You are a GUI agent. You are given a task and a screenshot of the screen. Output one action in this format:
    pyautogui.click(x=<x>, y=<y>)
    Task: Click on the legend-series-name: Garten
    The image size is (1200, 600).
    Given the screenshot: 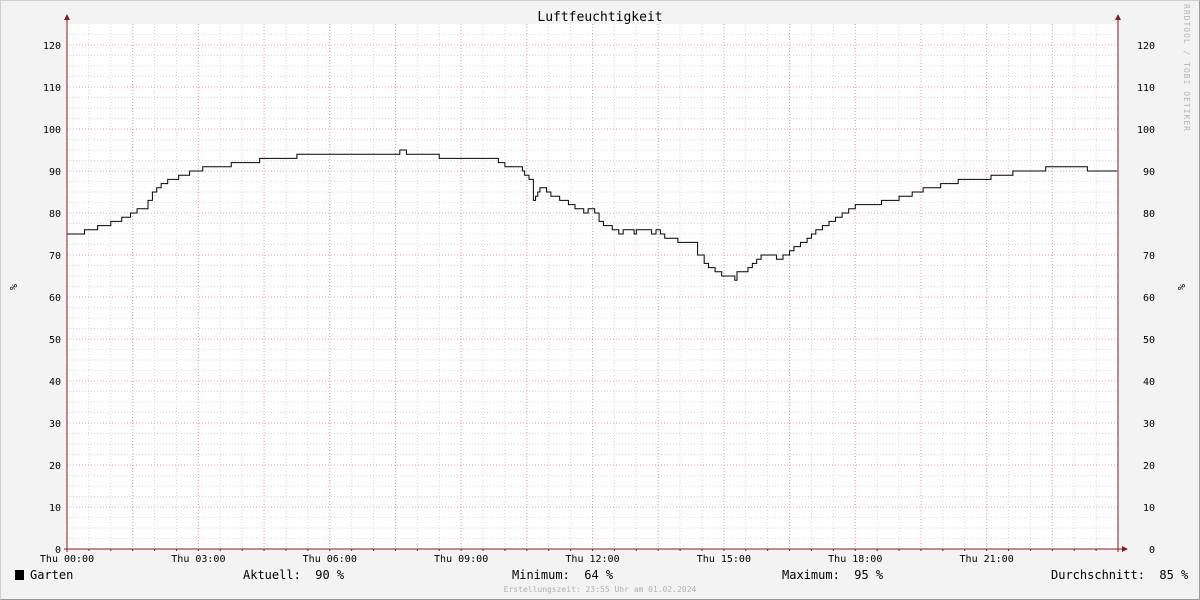 What is the action you would take?
    pyautogui.click(x=52, y=575)
    